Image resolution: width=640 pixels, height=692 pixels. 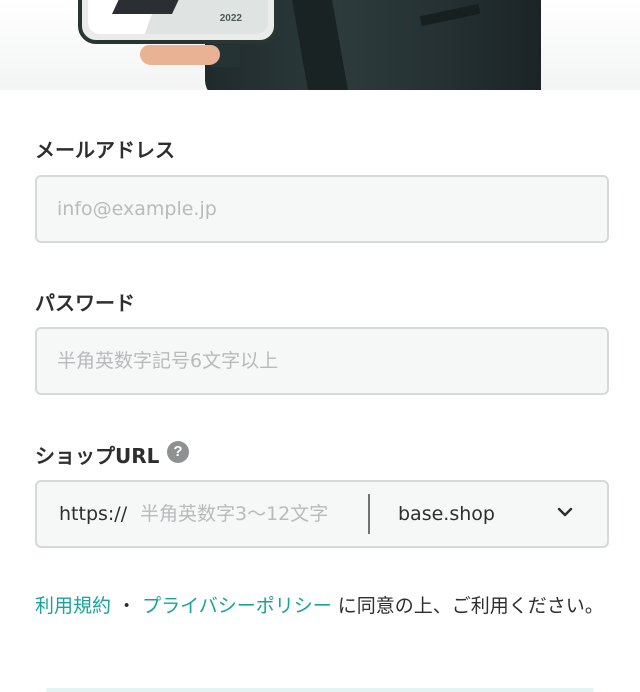 What do you see at coordinates (320, 45) in the screenshot?
I see `hero-image: 2022` at bounding box center [320, 45].